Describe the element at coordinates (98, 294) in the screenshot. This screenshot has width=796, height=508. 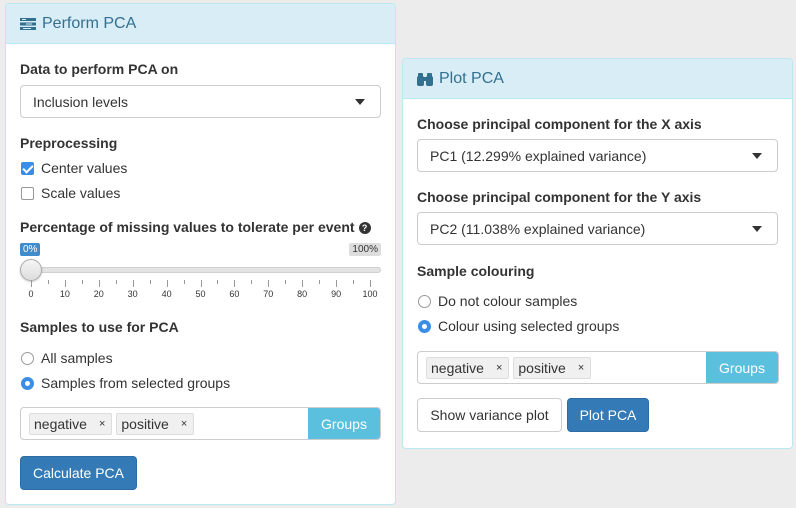
I see `slider-tick-label: 20` at that location.